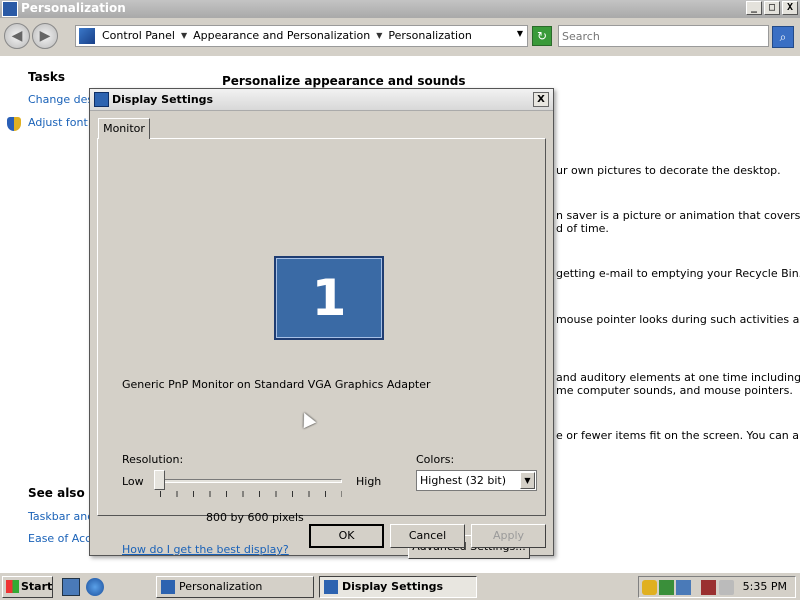 The height and width of the screenshot is (600, 800). What do you see at coordinates (346, 536) in the screenshot?
I see `ok-button: OK` at bounding box center [346, 536].